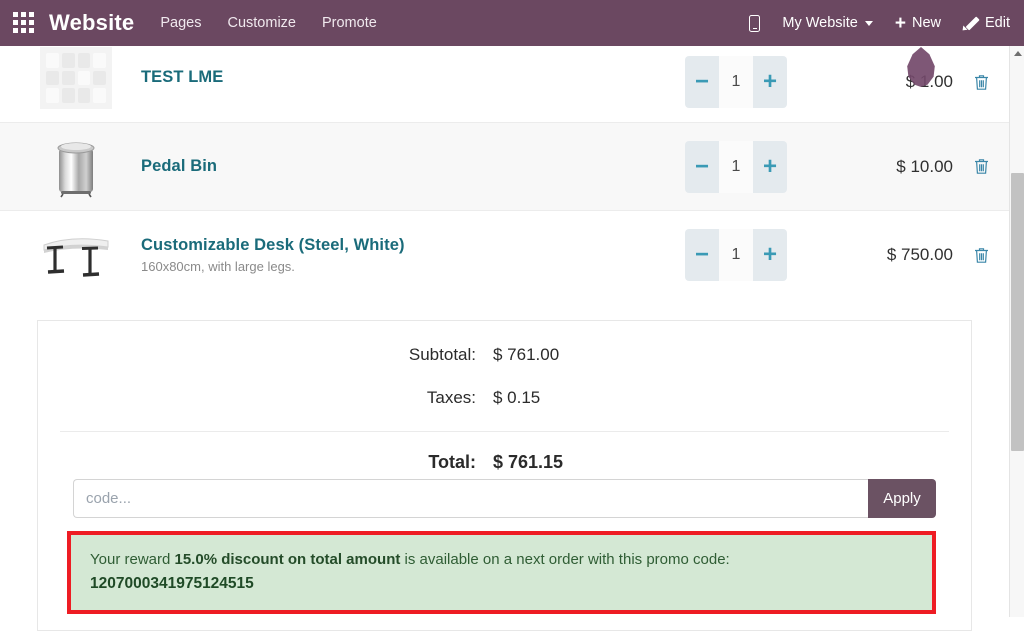  I want to click on placeholder-image-icon, so click(76, 78).